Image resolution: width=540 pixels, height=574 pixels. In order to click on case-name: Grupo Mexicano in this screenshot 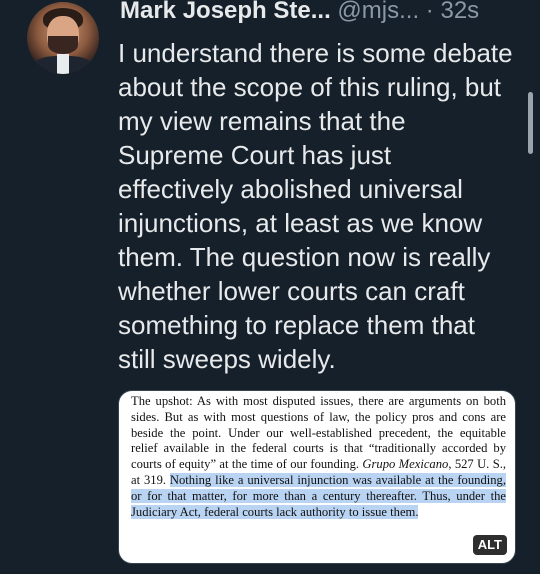, I will do `click(405, 464)`.